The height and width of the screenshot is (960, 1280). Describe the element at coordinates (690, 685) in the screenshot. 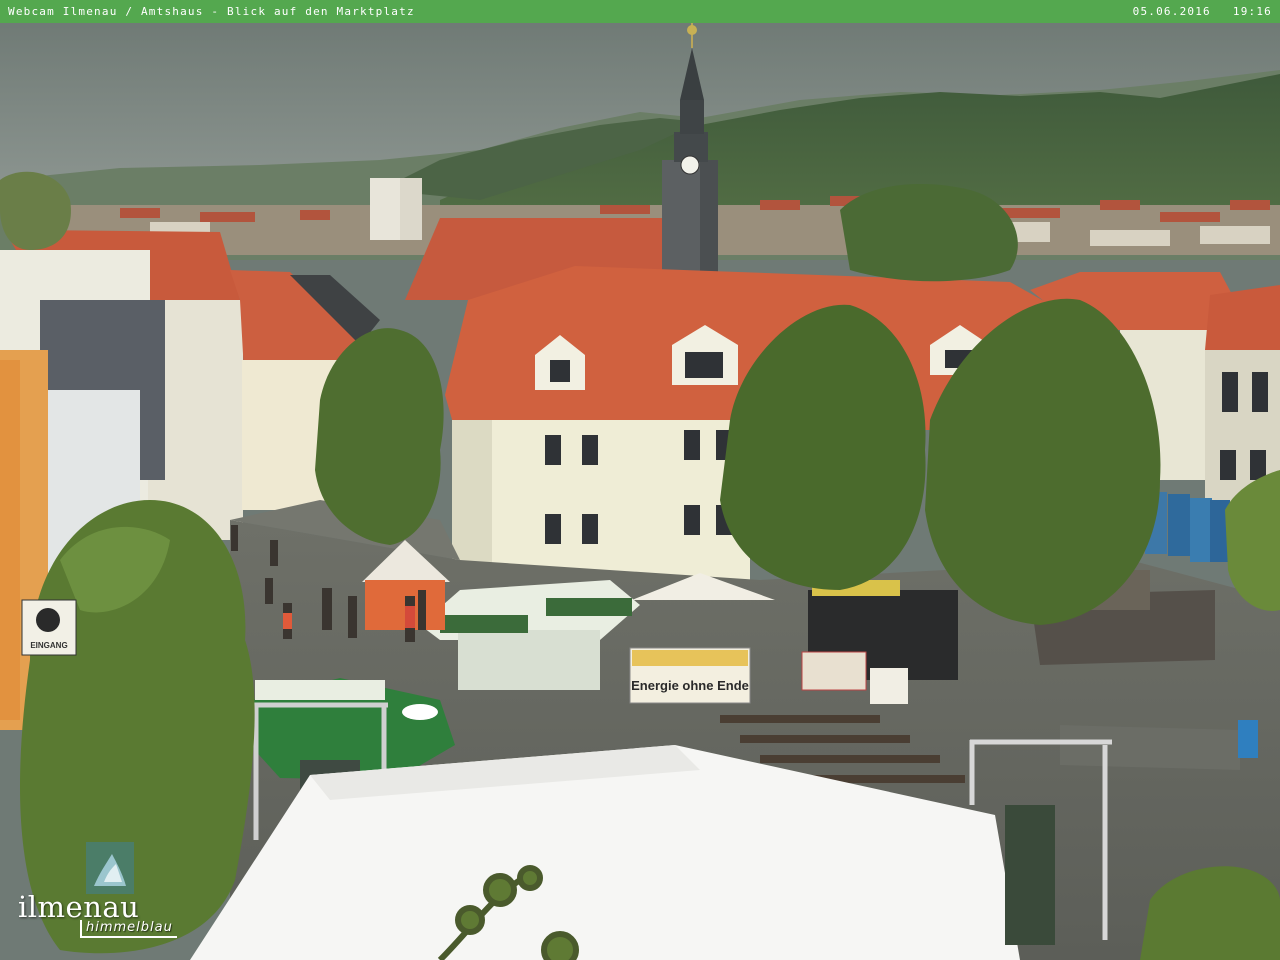

I see `energy-banner-text: Energie ohne Ende` at that location.